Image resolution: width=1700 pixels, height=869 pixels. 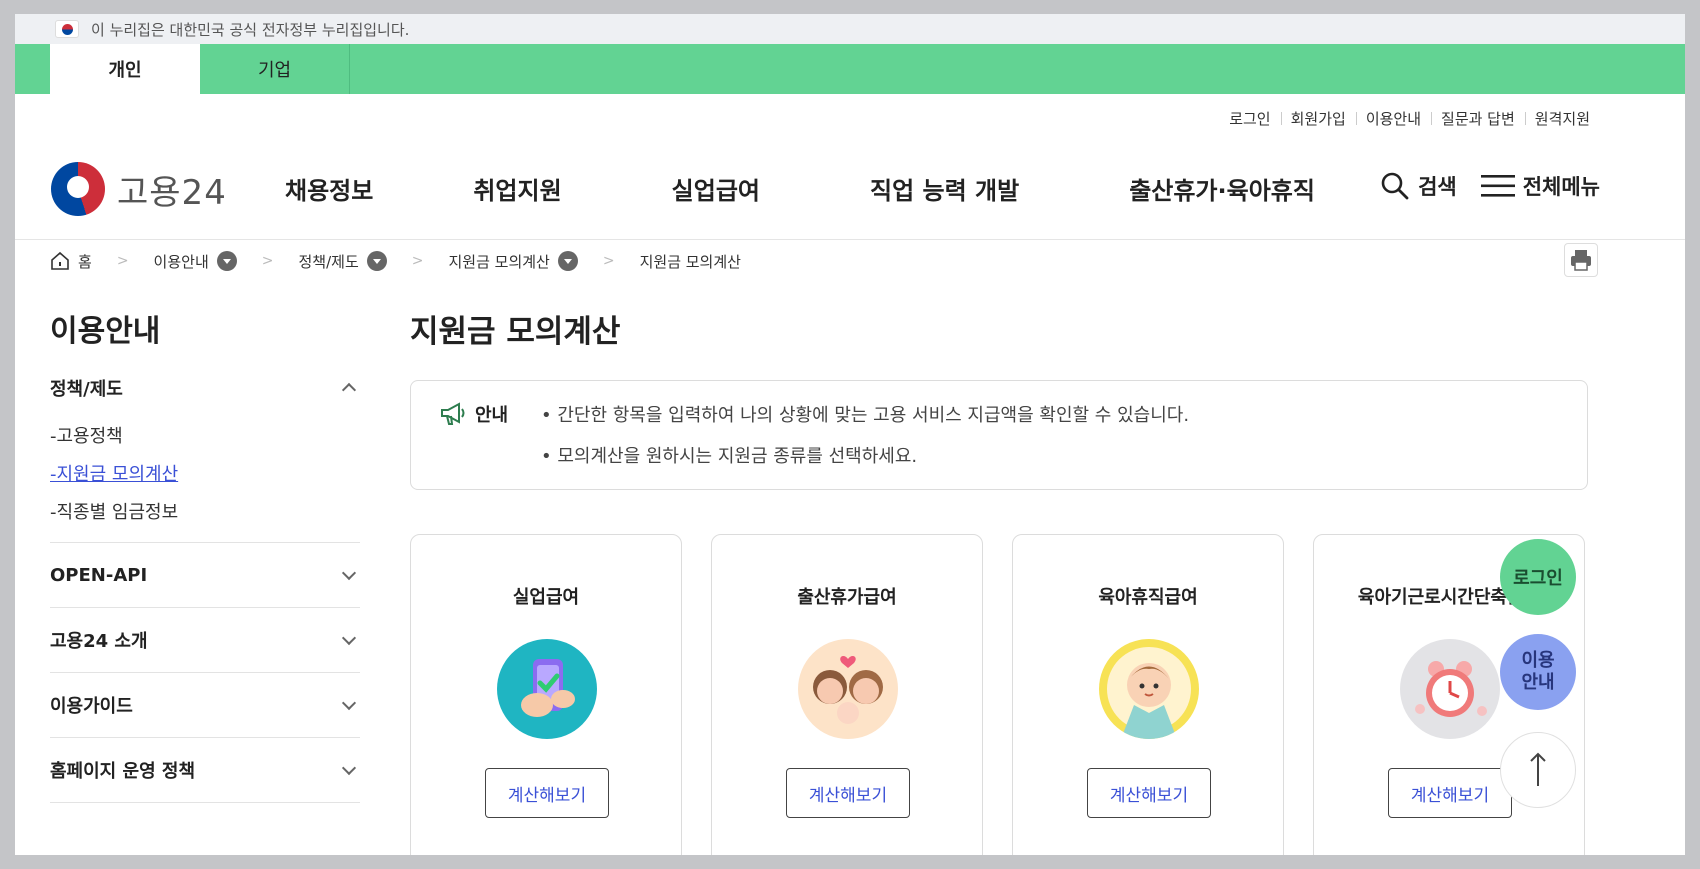 What do you see at coordinates (1538, 660) in the screenshot?
I see `floating-guide-line1: 이용` at bounding box center [1538, 660].